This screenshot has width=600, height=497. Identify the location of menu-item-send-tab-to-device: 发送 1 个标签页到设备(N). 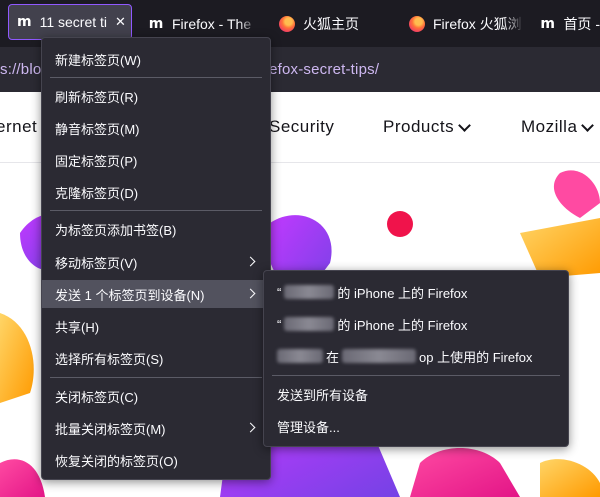
(156, 294).